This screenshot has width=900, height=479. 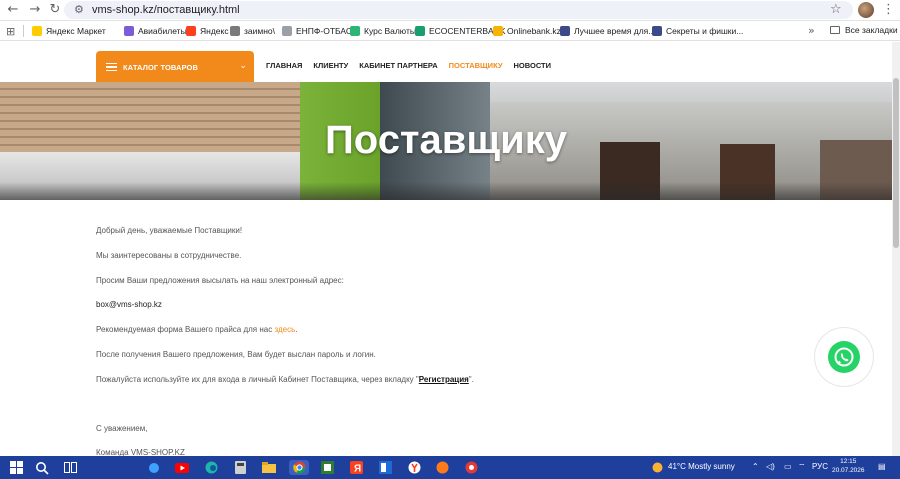 What do you see at coordinates (269, 467) in the screenshot?
I see `file-explorer-icon` at bounding box center [269, 467].